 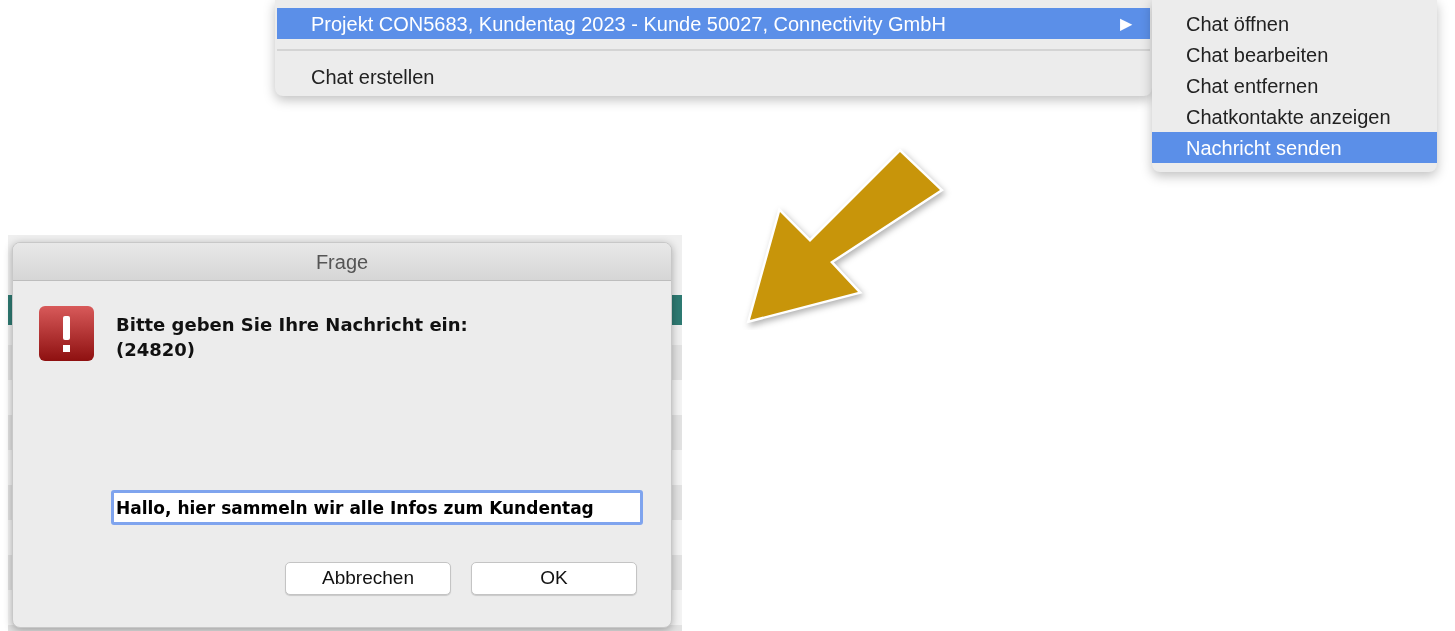 What do you see at coordinates (342, 262) in the screenshot?
I see `dialog-title: Frage` at bounding box center [342, 262].